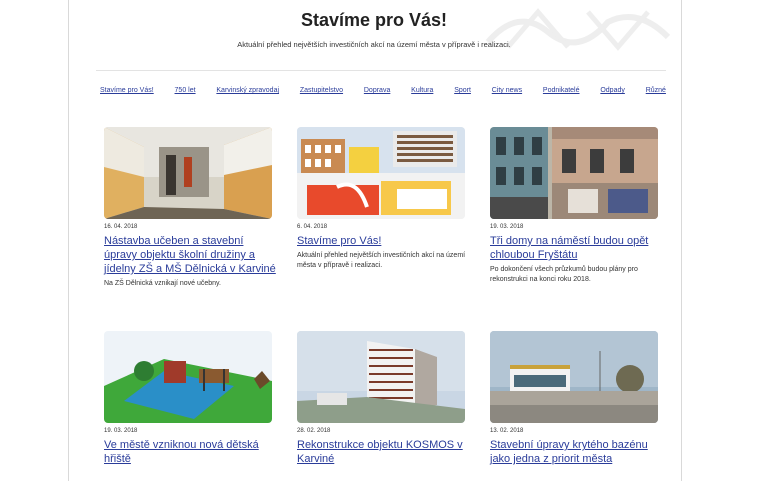  What do you see at coordinates (507, 431) in the screenshot?
I see `article-date: 13. 02. 2018` at bounding box center [507, 431].